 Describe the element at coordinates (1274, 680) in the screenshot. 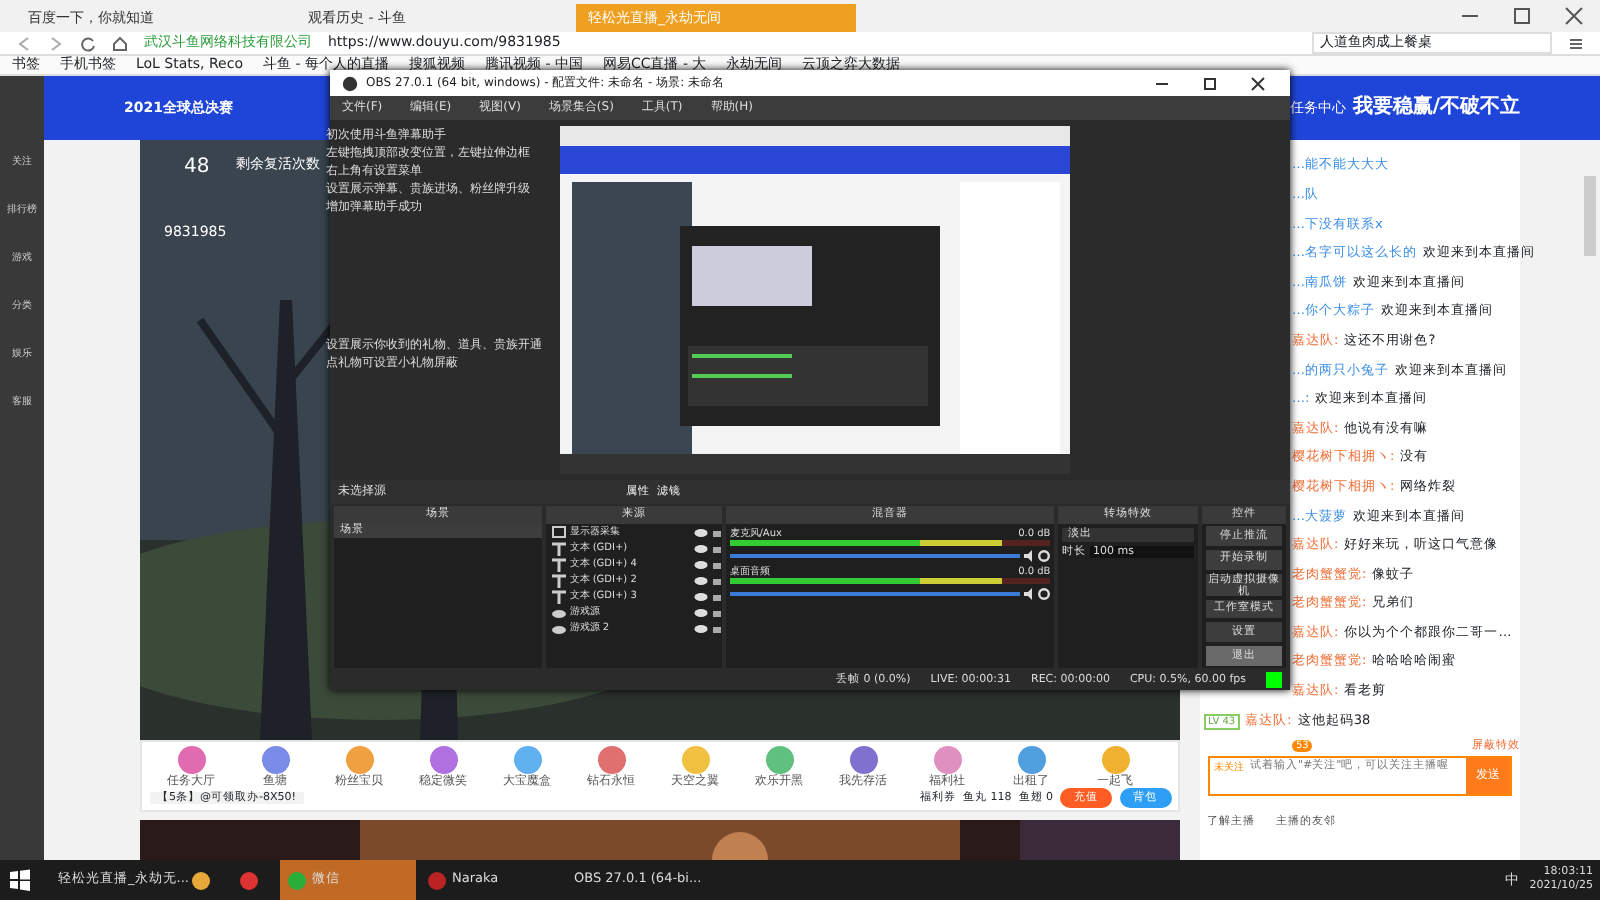

I see `status-indicator` at that location.